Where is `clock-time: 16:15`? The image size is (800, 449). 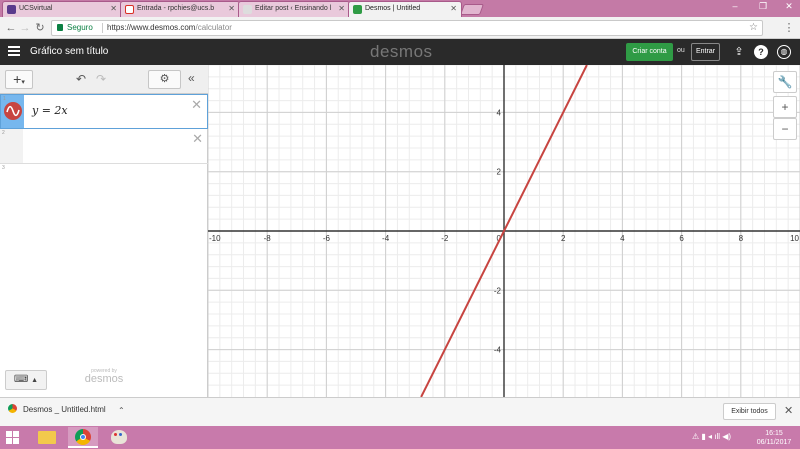
clock-time: 16:15 is located at coordinates (774, 433).